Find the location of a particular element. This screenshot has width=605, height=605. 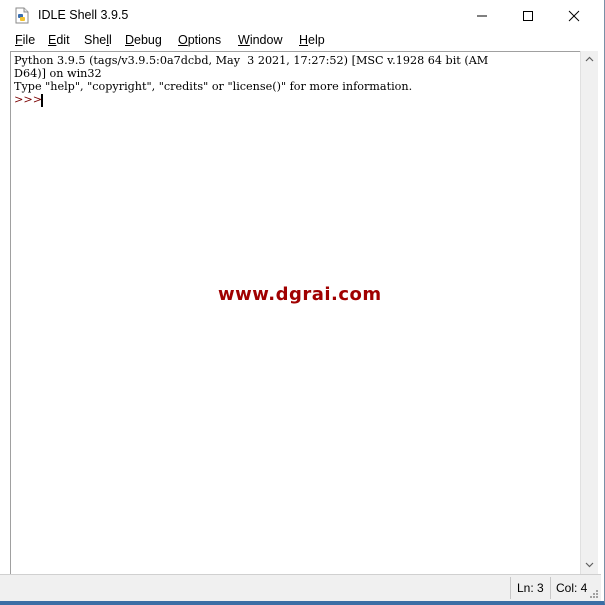

scroll-down-button is located at coordinates (589, 565).